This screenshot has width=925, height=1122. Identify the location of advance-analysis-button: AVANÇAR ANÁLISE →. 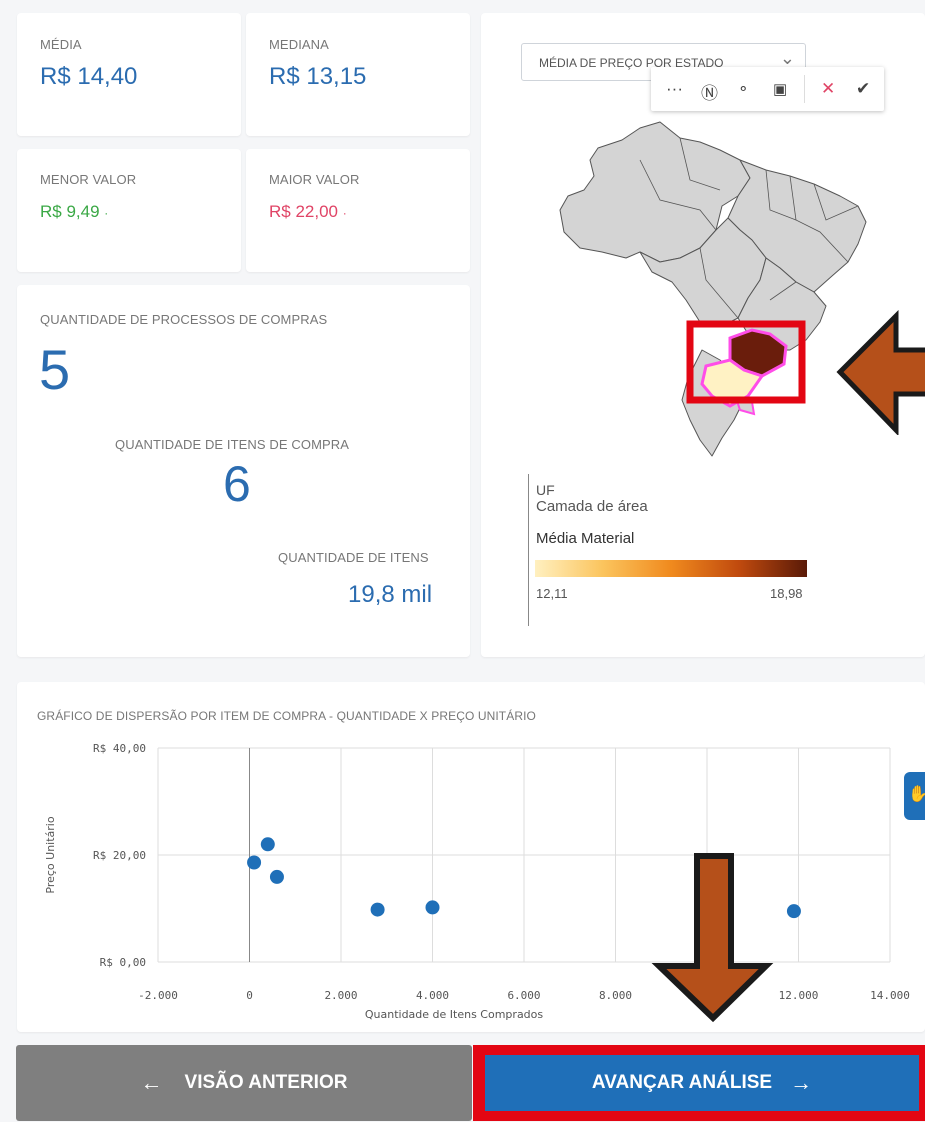
(702, 1083).